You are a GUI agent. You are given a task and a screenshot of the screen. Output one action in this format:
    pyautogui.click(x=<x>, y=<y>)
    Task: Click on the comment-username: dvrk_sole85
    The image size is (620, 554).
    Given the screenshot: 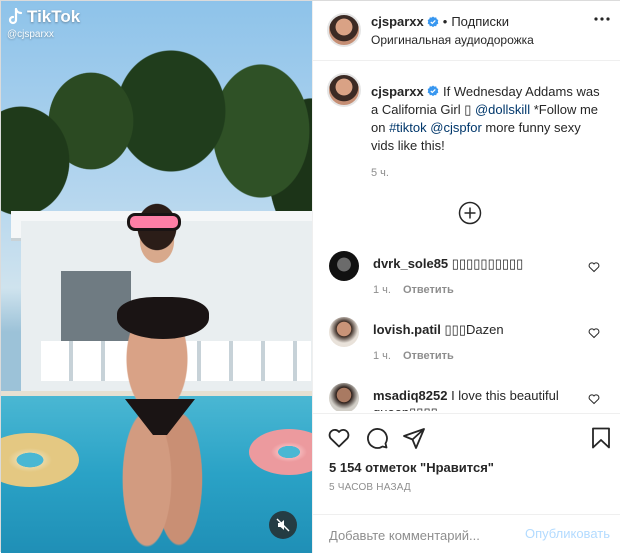 What is the action you would take?
    pyautogui.click(x=410, y=263)
    